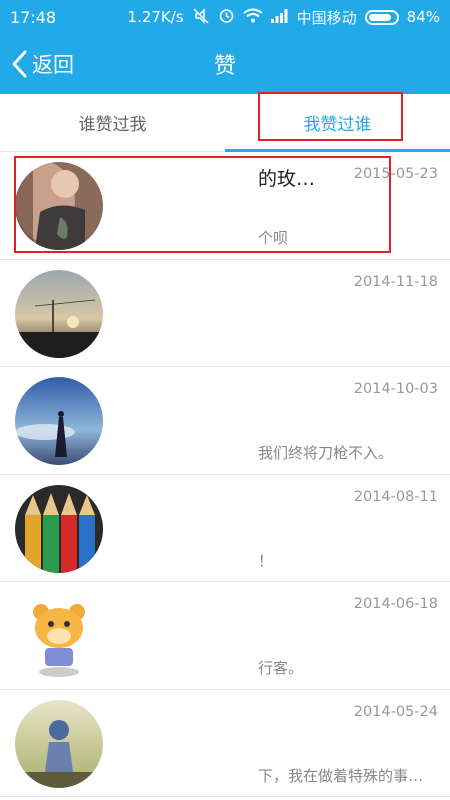 This screenshot has width=450, height=800. I want to click on item-date: 2014-05-24, so click(395, 711).